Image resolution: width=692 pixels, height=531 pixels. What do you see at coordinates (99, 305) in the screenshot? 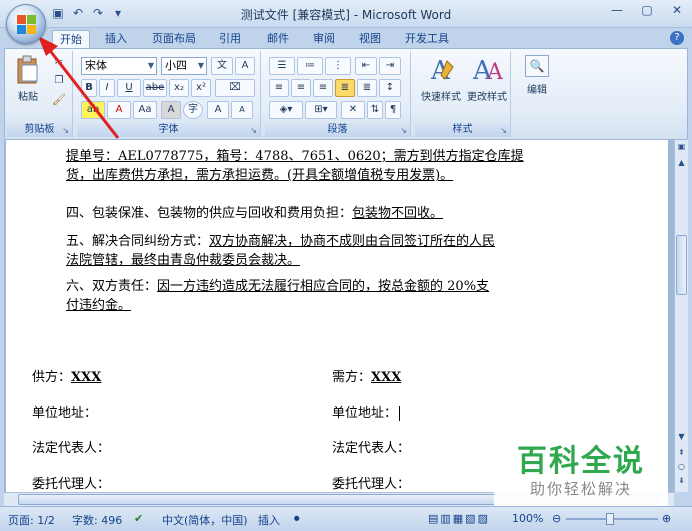
I see `liability-value-2: 付违约金。` at bounding box center [99, 305].